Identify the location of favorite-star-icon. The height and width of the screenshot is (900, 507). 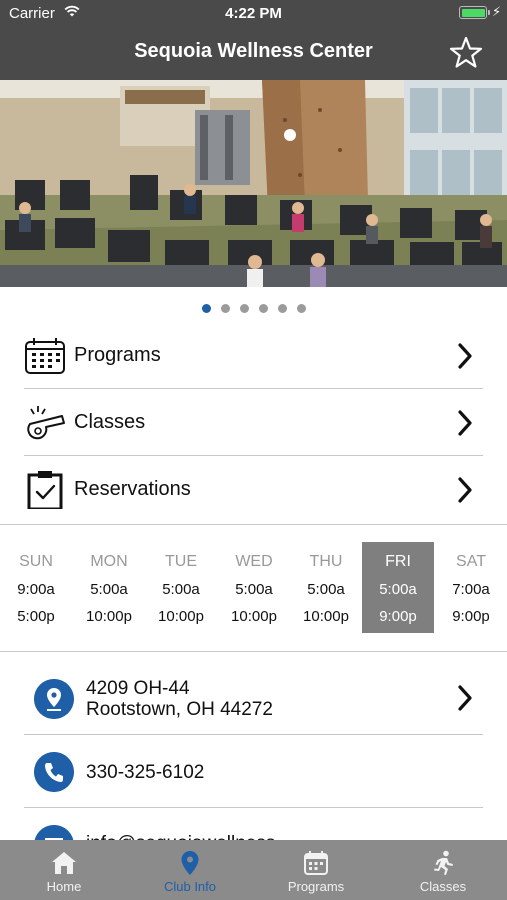
(466, 53).